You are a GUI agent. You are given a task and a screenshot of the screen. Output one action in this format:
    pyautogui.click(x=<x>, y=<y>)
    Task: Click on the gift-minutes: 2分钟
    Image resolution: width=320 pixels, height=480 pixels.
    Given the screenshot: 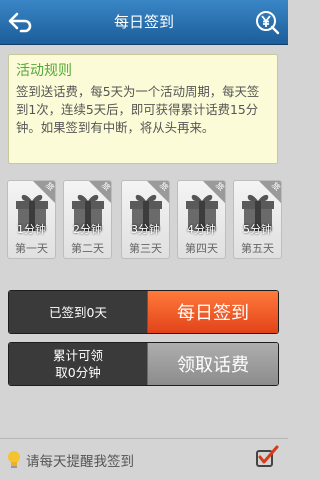 What is the action you would take?
    pyautogui.click(x=87, y=229)
    